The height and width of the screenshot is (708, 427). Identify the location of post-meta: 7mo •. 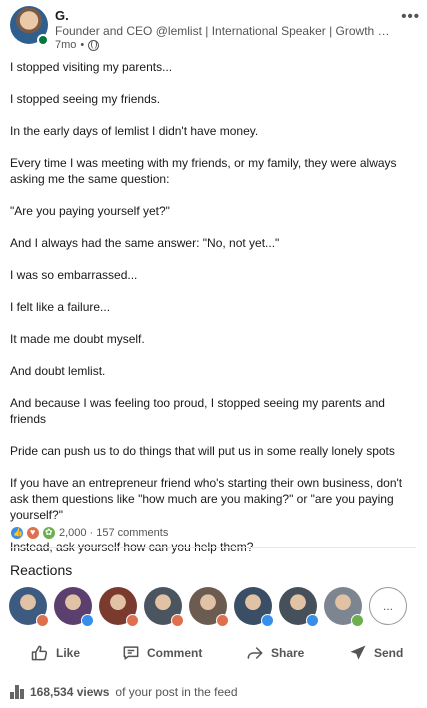
(77, 45).